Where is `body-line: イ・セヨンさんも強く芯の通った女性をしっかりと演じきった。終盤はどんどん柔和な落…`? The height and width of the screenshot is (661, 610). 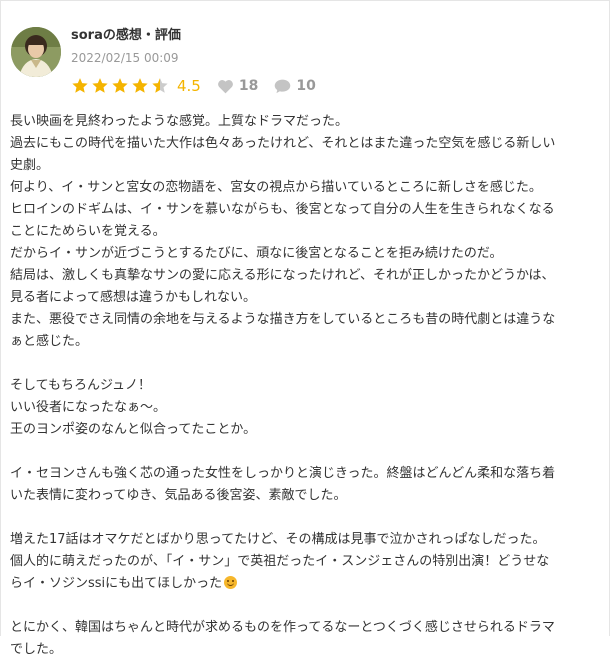
body-line: イ・セヨンさんも強く芯の通った女性をしっかりと演じきった。終盤はどんどん柔和な落… is located at coordinates (283, 473).